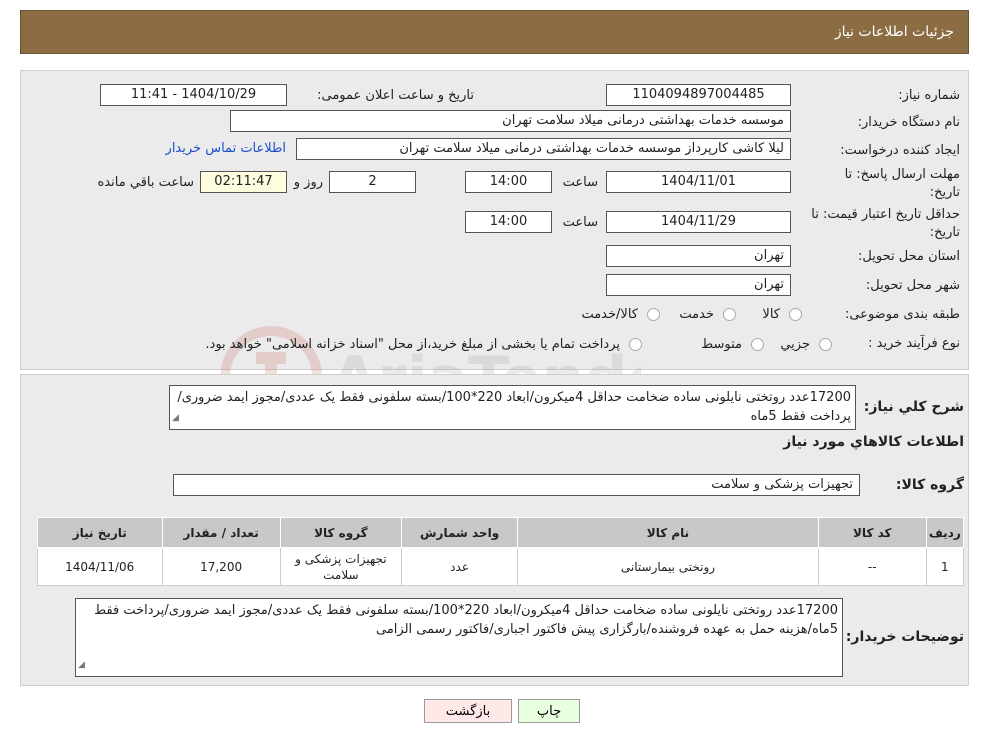 Image resolution: width=985 pixels, height=744 pixels. Describe the element at coordinates (894, 32) in the screenshot. I see `page-title: جزئیات اطلاعات نیاز` at that location.